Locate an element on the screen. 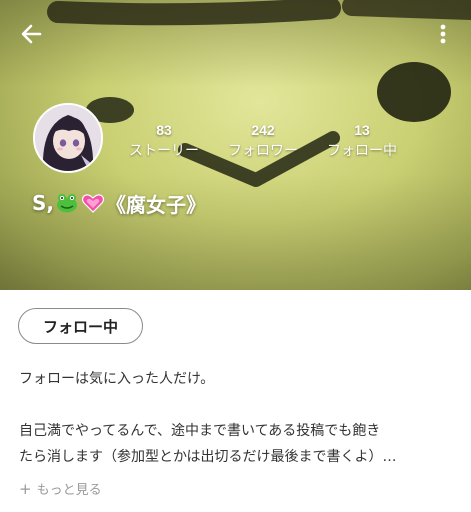 Image resolution: width=471 pixels, height=512 pixels. avatar is located at coordinates (68, 138).